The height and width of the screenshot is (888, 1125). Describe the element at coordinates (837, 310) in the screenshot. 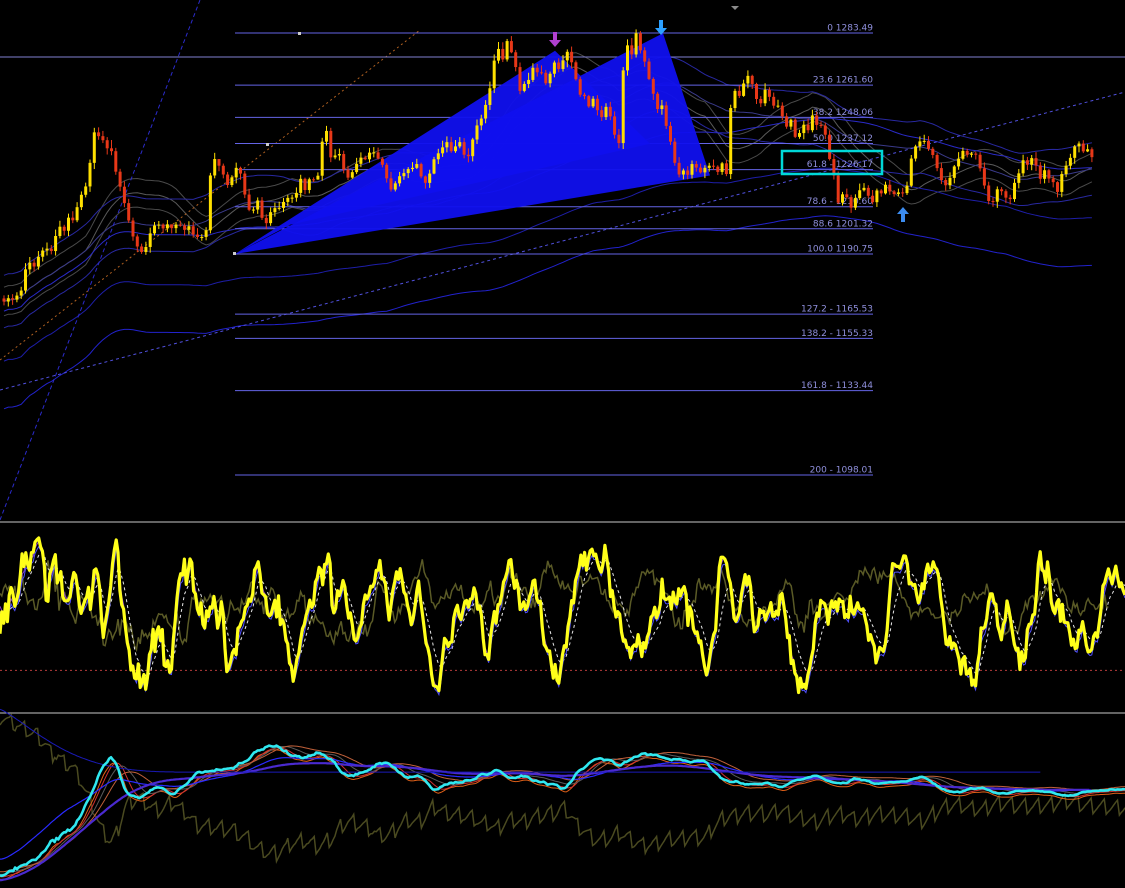

I see `fib-level-label: 127.2 - 1165.53` at that location.